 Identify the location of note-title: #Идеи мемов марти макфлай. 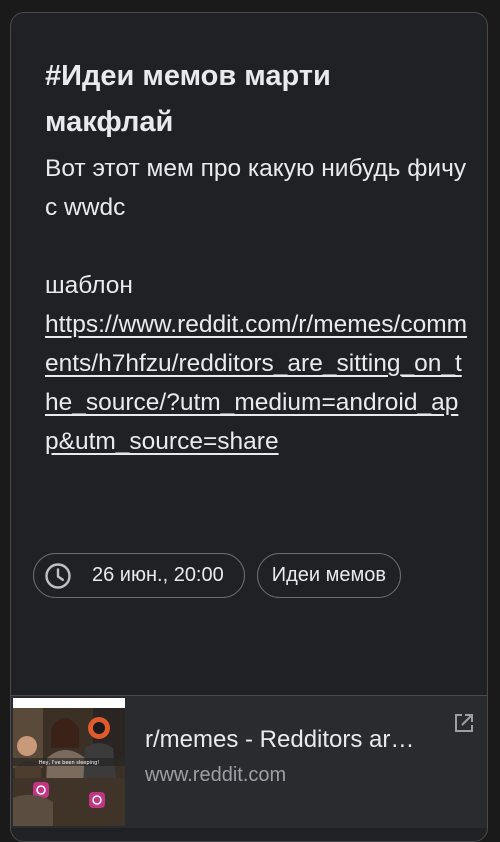
(188, 99).